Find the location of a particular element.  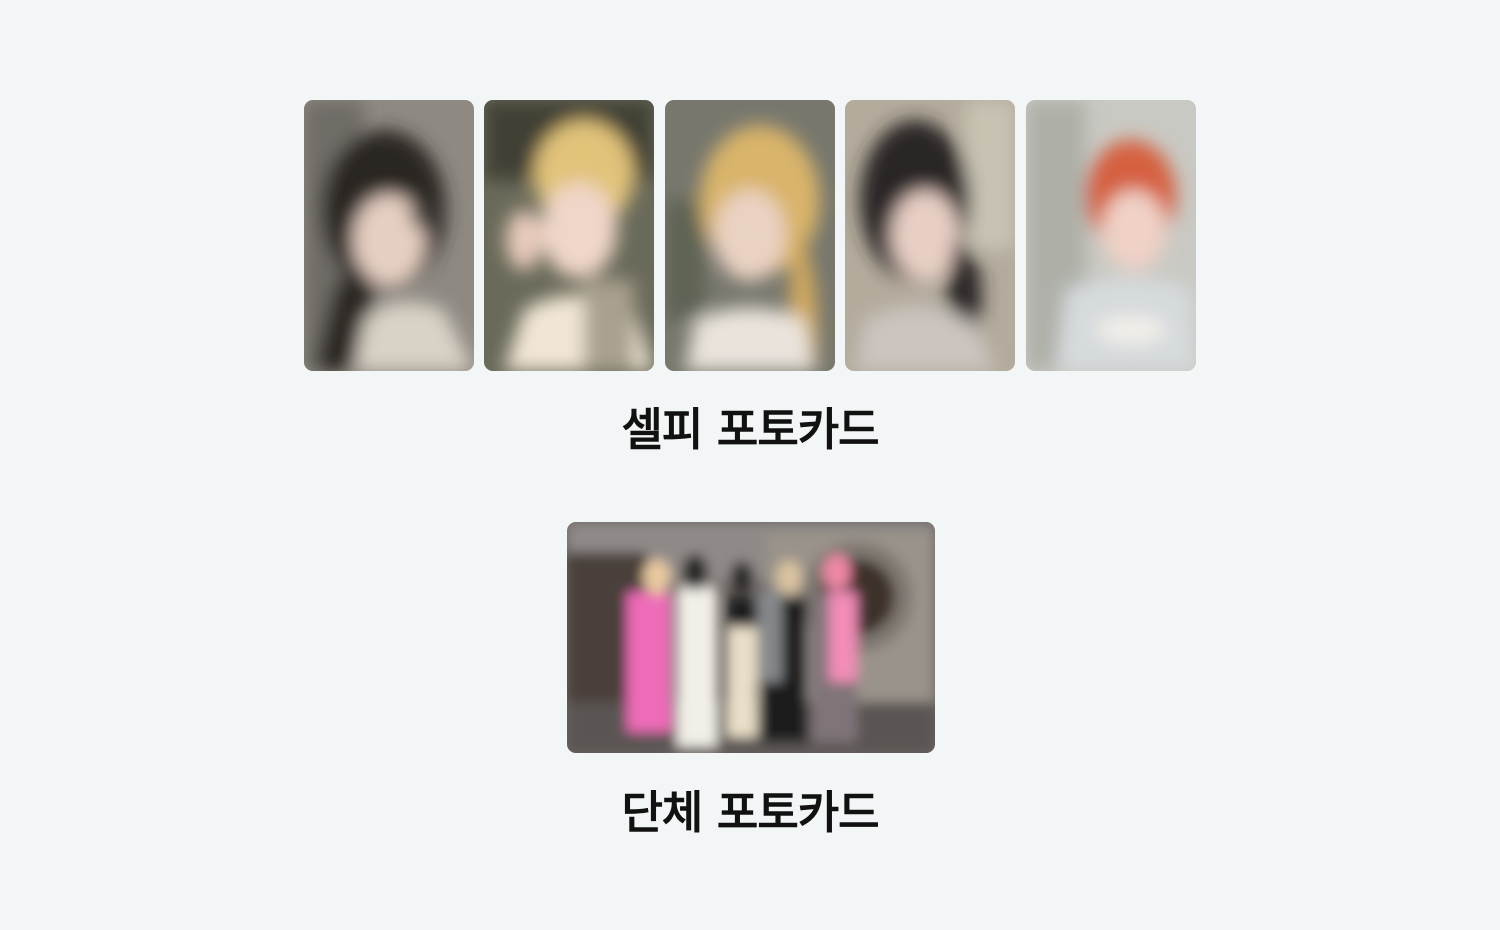

group-photo is located at coordinates (751, 637).